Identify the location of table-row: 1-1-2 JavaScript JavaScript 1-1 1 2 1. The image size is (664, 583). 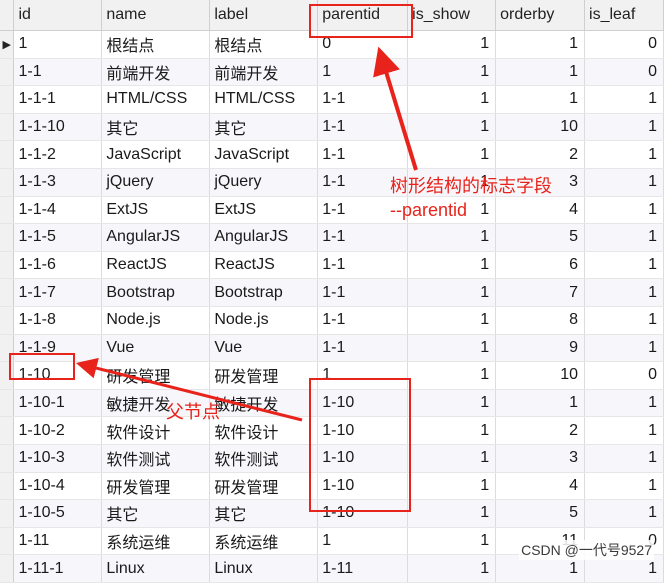
(332, 154).